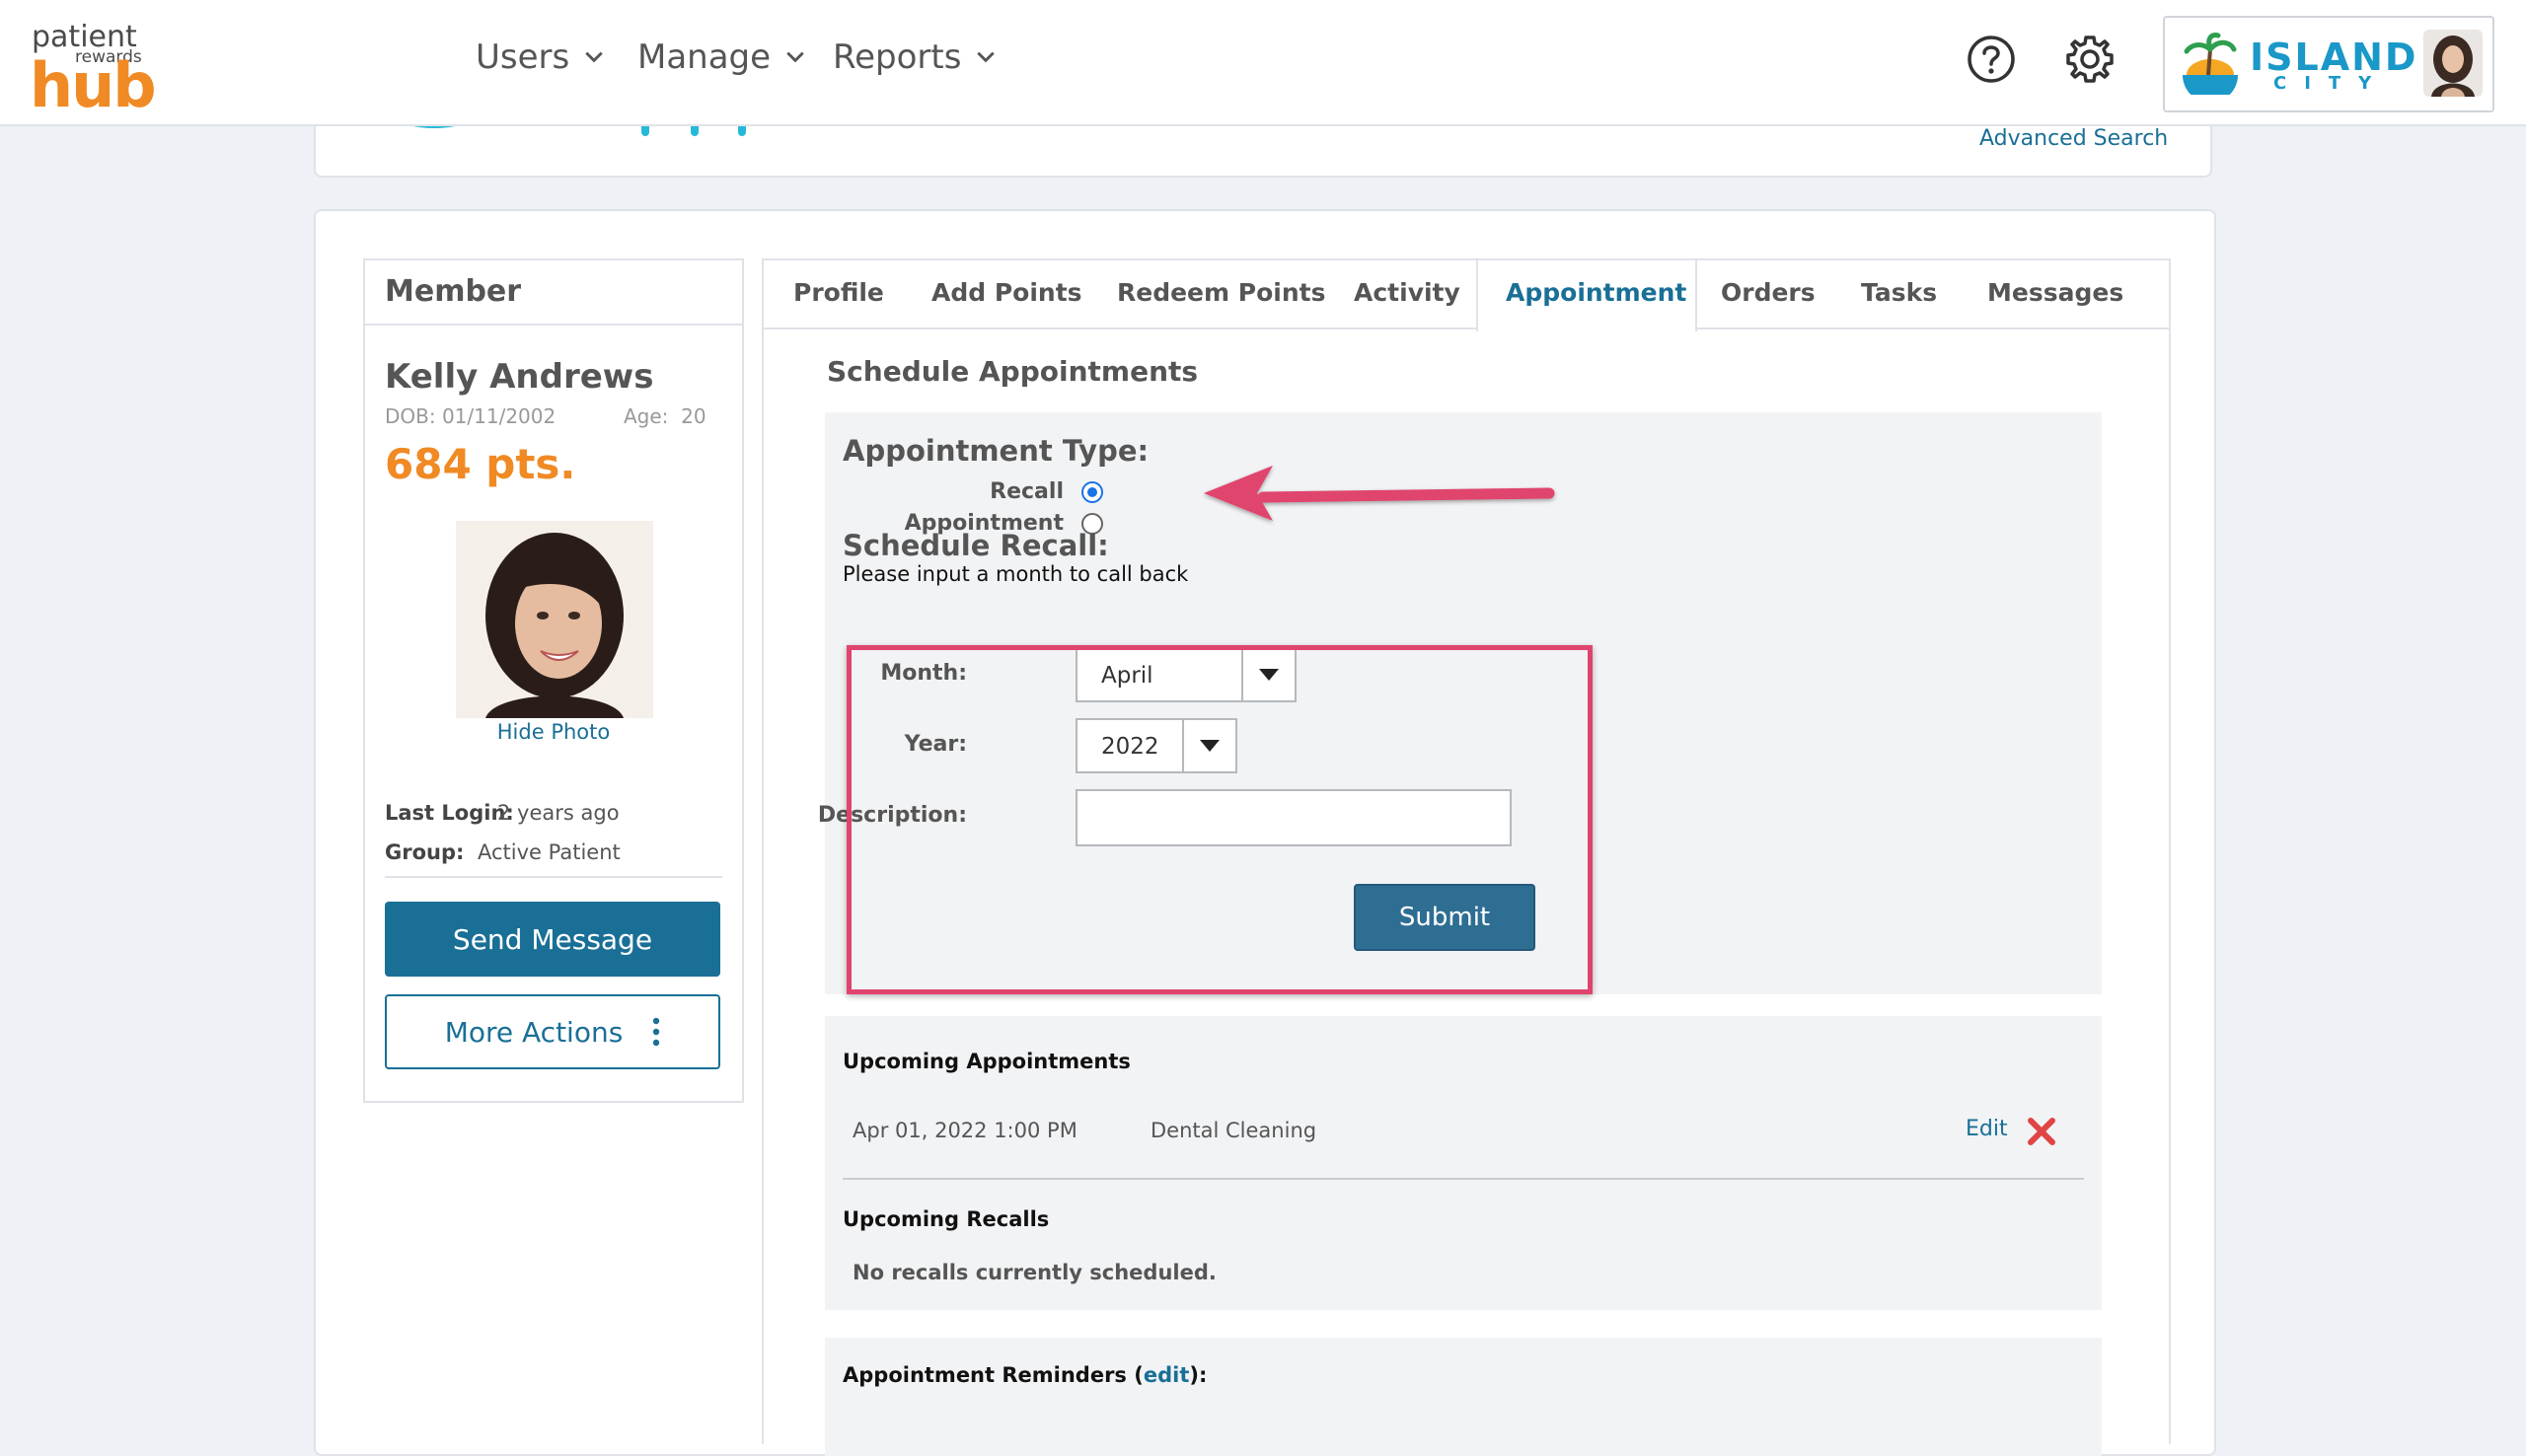 The width and height of the screenshot is (2526, 1456). What do you see at coordinates (449, 813) in the screenshot?
I see `last-login-label: Last Login:` at bounding box center [449, 813].